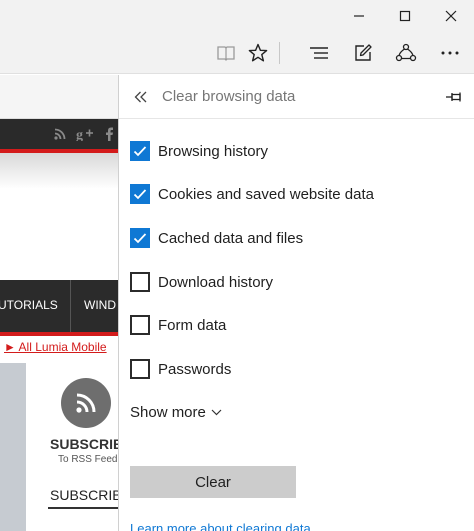 This screenshot has height=531, width=474. I want to click on subscribe-heading: SUBSCRIB, so click(84, 444).